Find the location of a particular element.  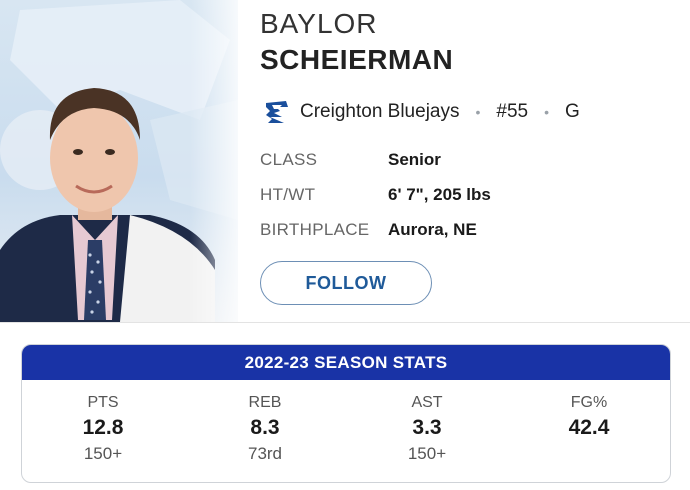

player-position: G is located at coordinates (572, 111).